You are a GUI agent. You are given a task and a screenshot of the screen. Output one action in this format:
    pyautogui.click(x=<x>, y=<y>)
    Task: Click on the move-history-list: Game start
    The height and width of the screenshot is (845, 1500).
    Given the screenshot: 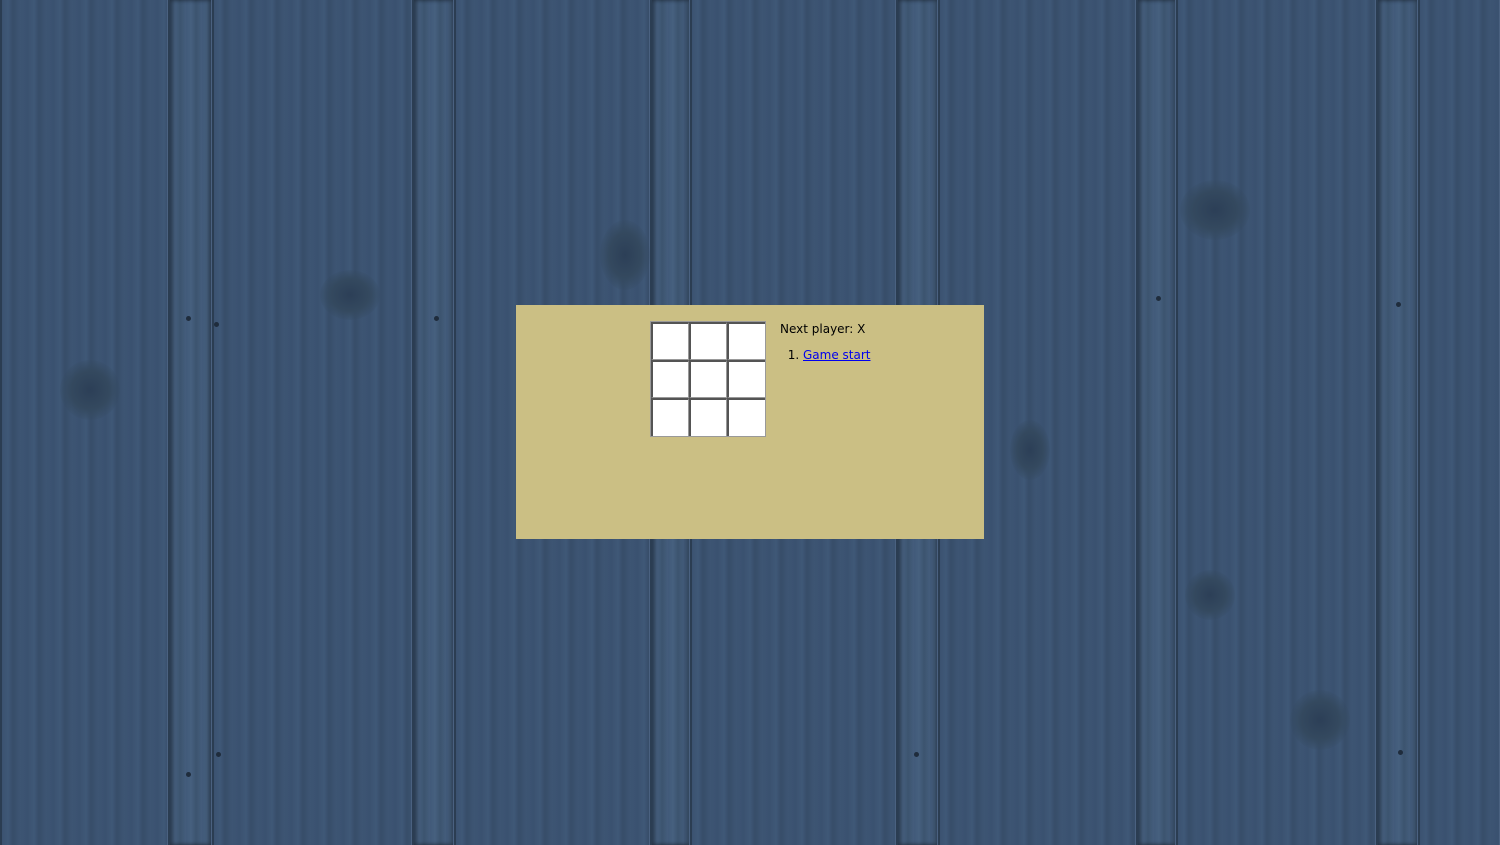 What is the action you would take?
    pyautogui.click(x=825, y=355)
    